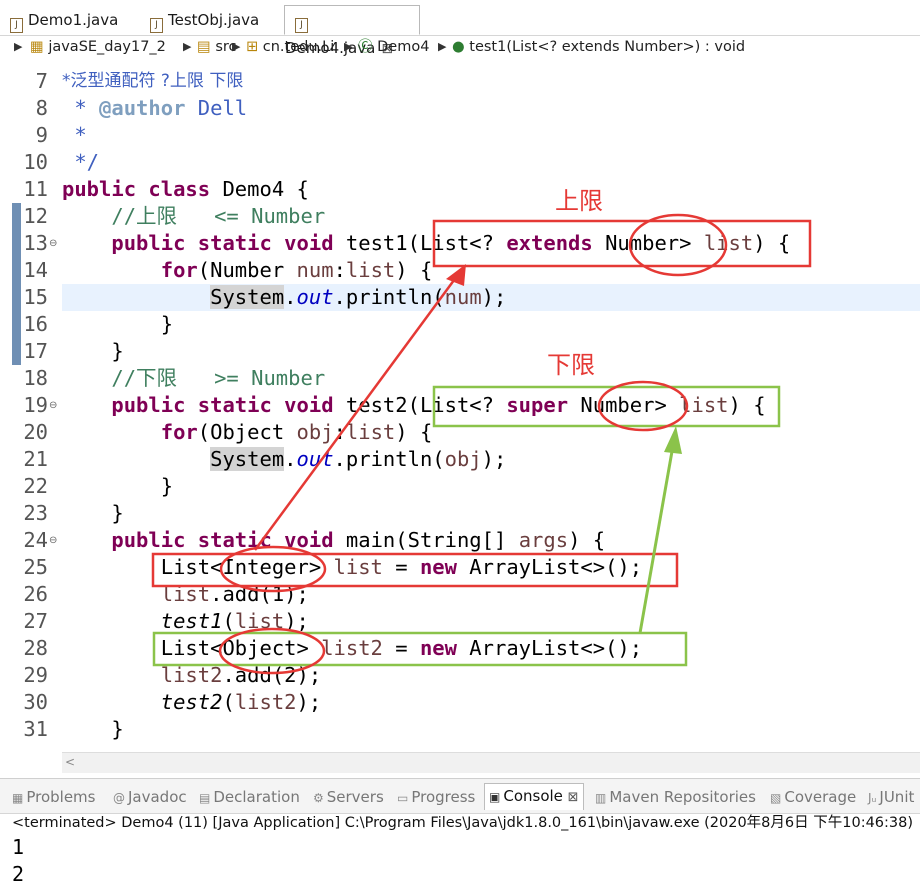 This screenshot has width=920, height=895. I want to click on horizontal-scrollbar: <, so click(491, 762).